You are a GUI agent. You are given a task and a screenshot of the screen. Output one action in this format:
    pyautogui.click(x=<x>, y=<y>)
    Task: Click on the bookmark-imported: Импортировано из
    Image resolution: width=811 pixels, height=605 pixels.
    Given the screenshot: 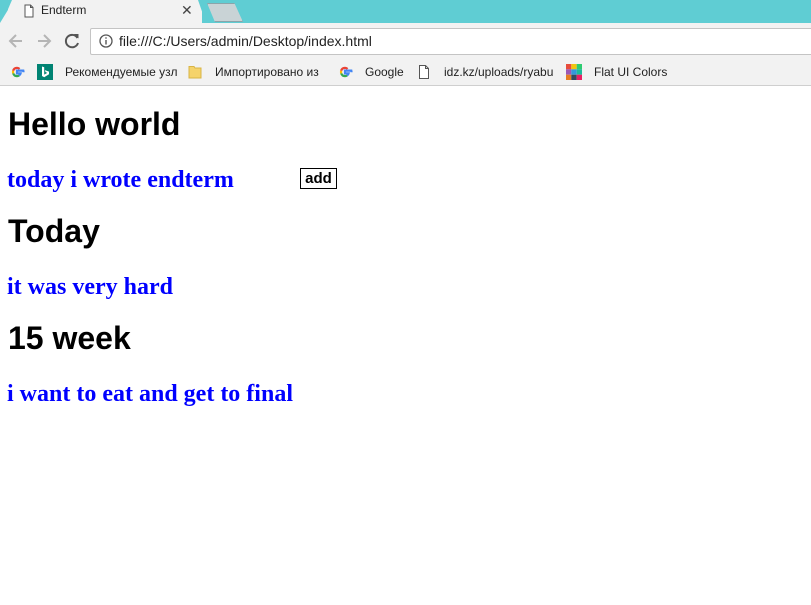 What is the action you would take?
    pyautogui.click(x=254, y=72)
    